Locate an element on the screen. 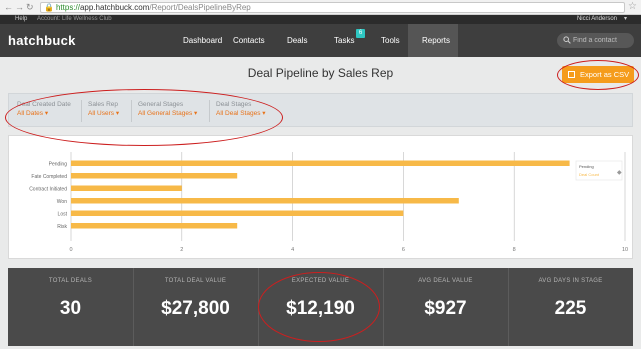 The width and height of the screenshot is (641, 349). filter-label: Deal Created Date is located at coordinates (44, 104).